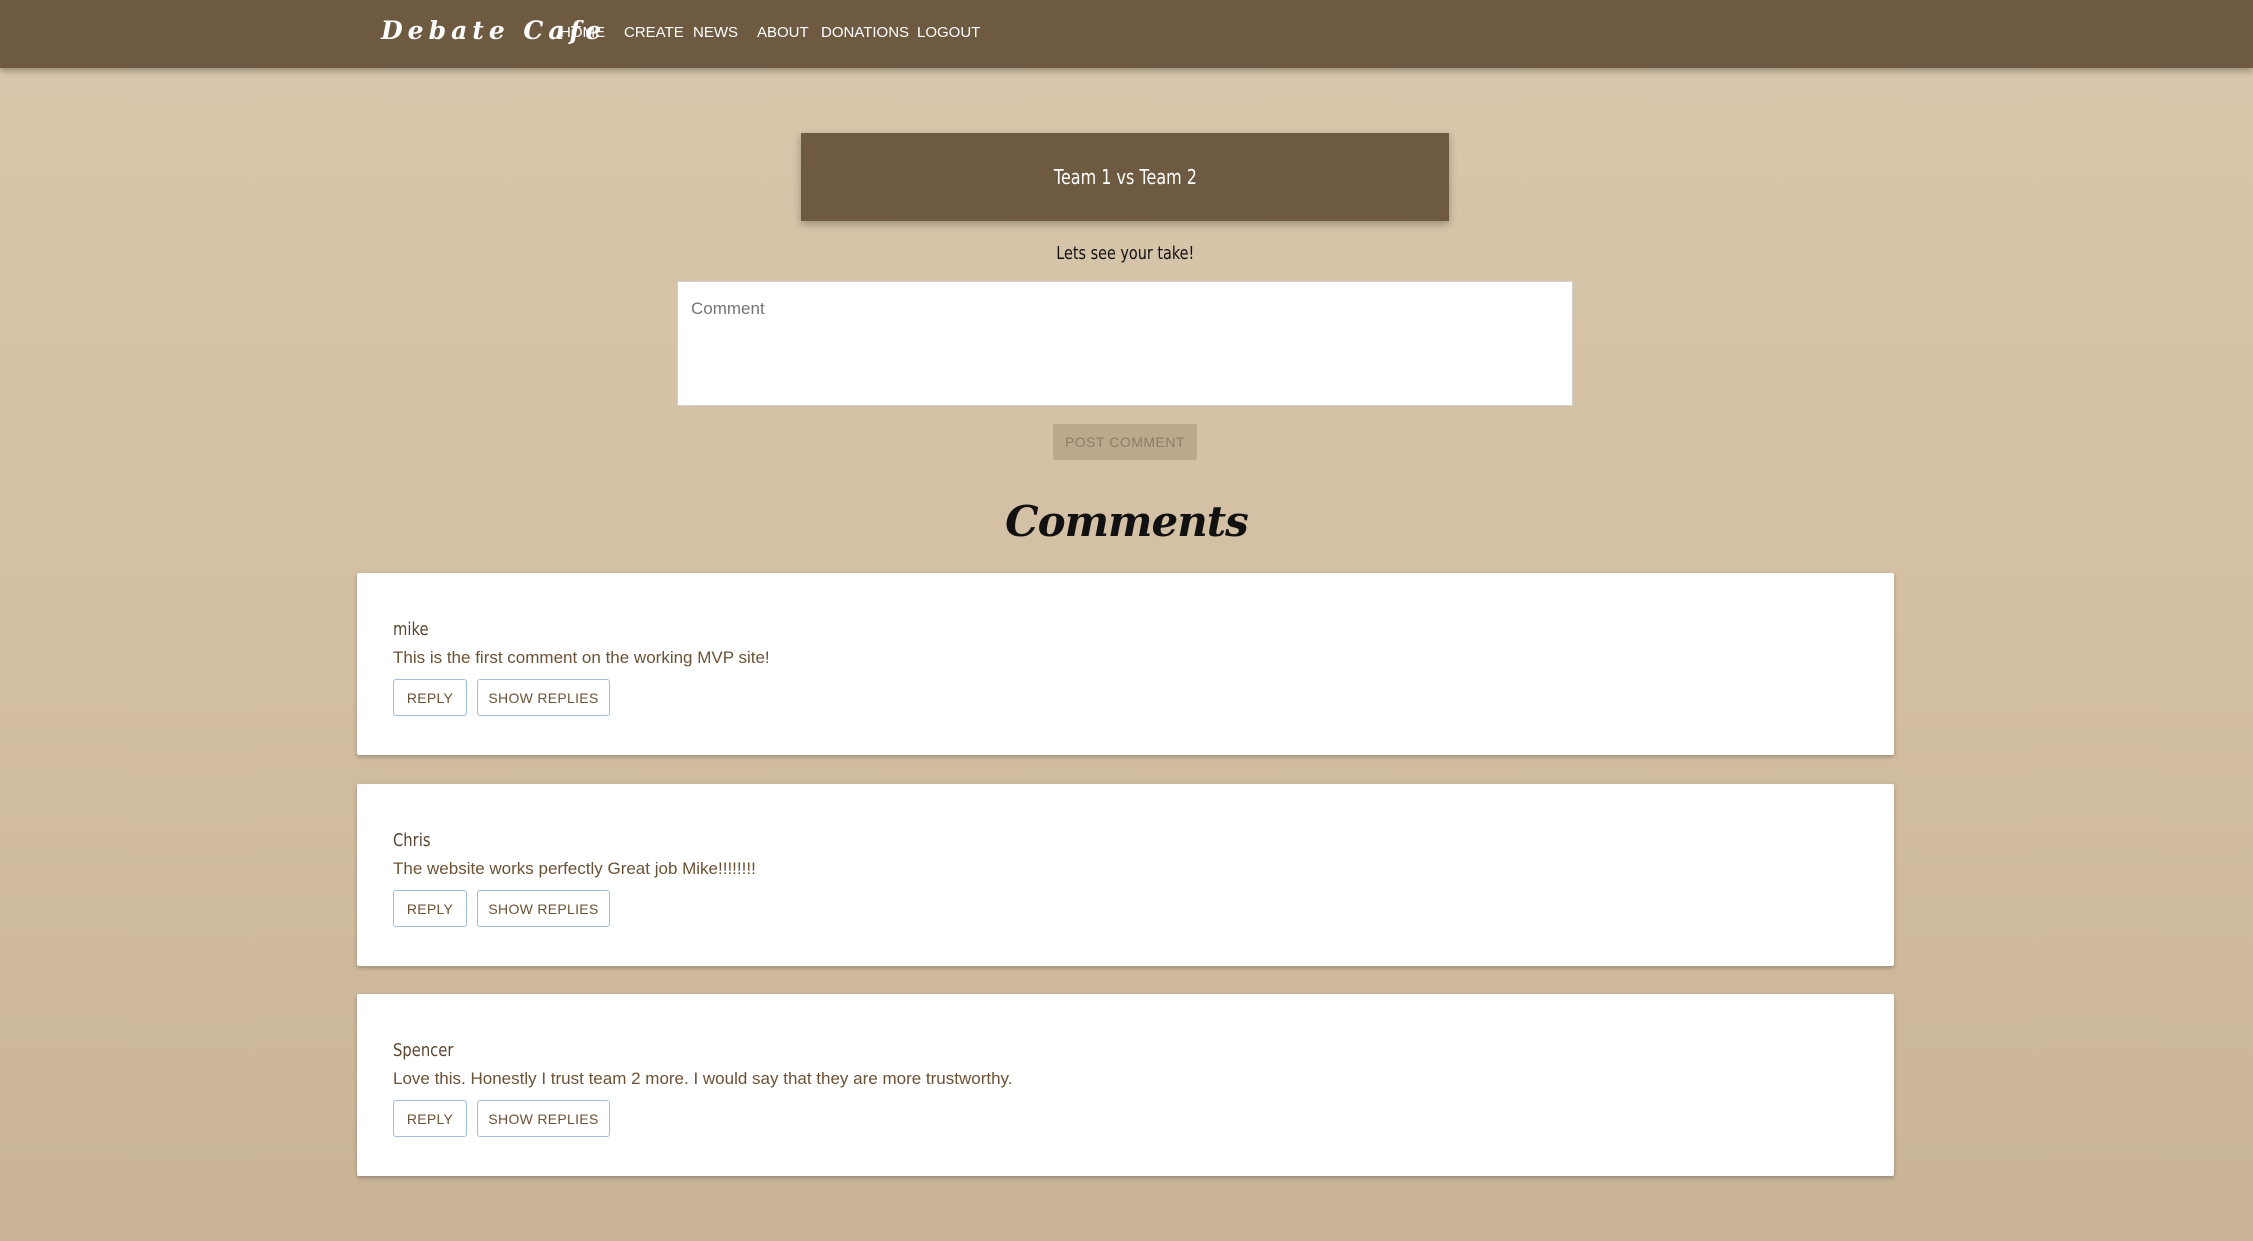 This screenshot has height=1241, width=2253. I want to click on debate-title-card: Team 1 vs Team 2, so click(1125, 177).